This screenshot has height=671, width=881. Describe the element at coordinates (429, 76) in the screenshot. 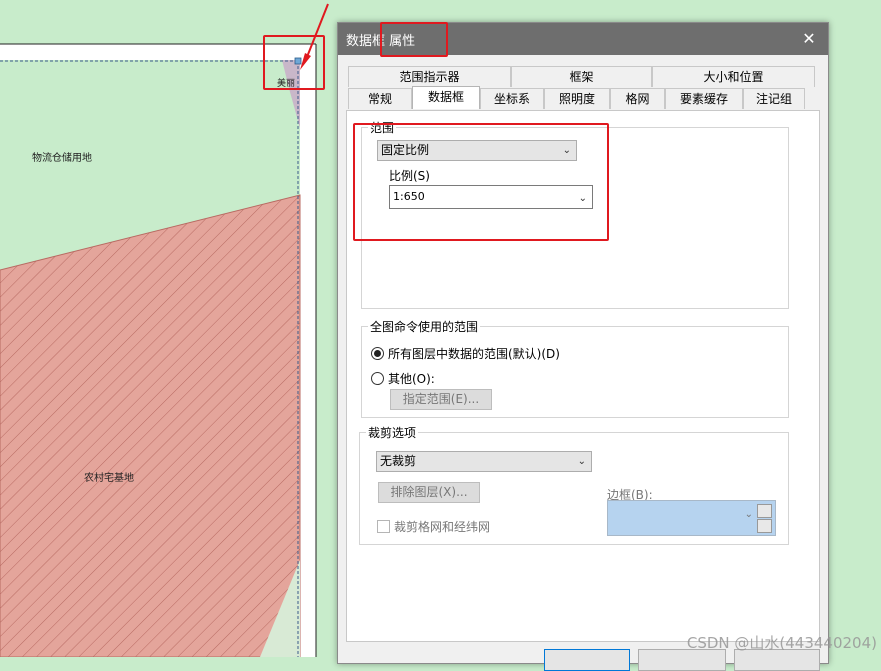

I see `tab-extent-indicators: 范围指示器` at that location.